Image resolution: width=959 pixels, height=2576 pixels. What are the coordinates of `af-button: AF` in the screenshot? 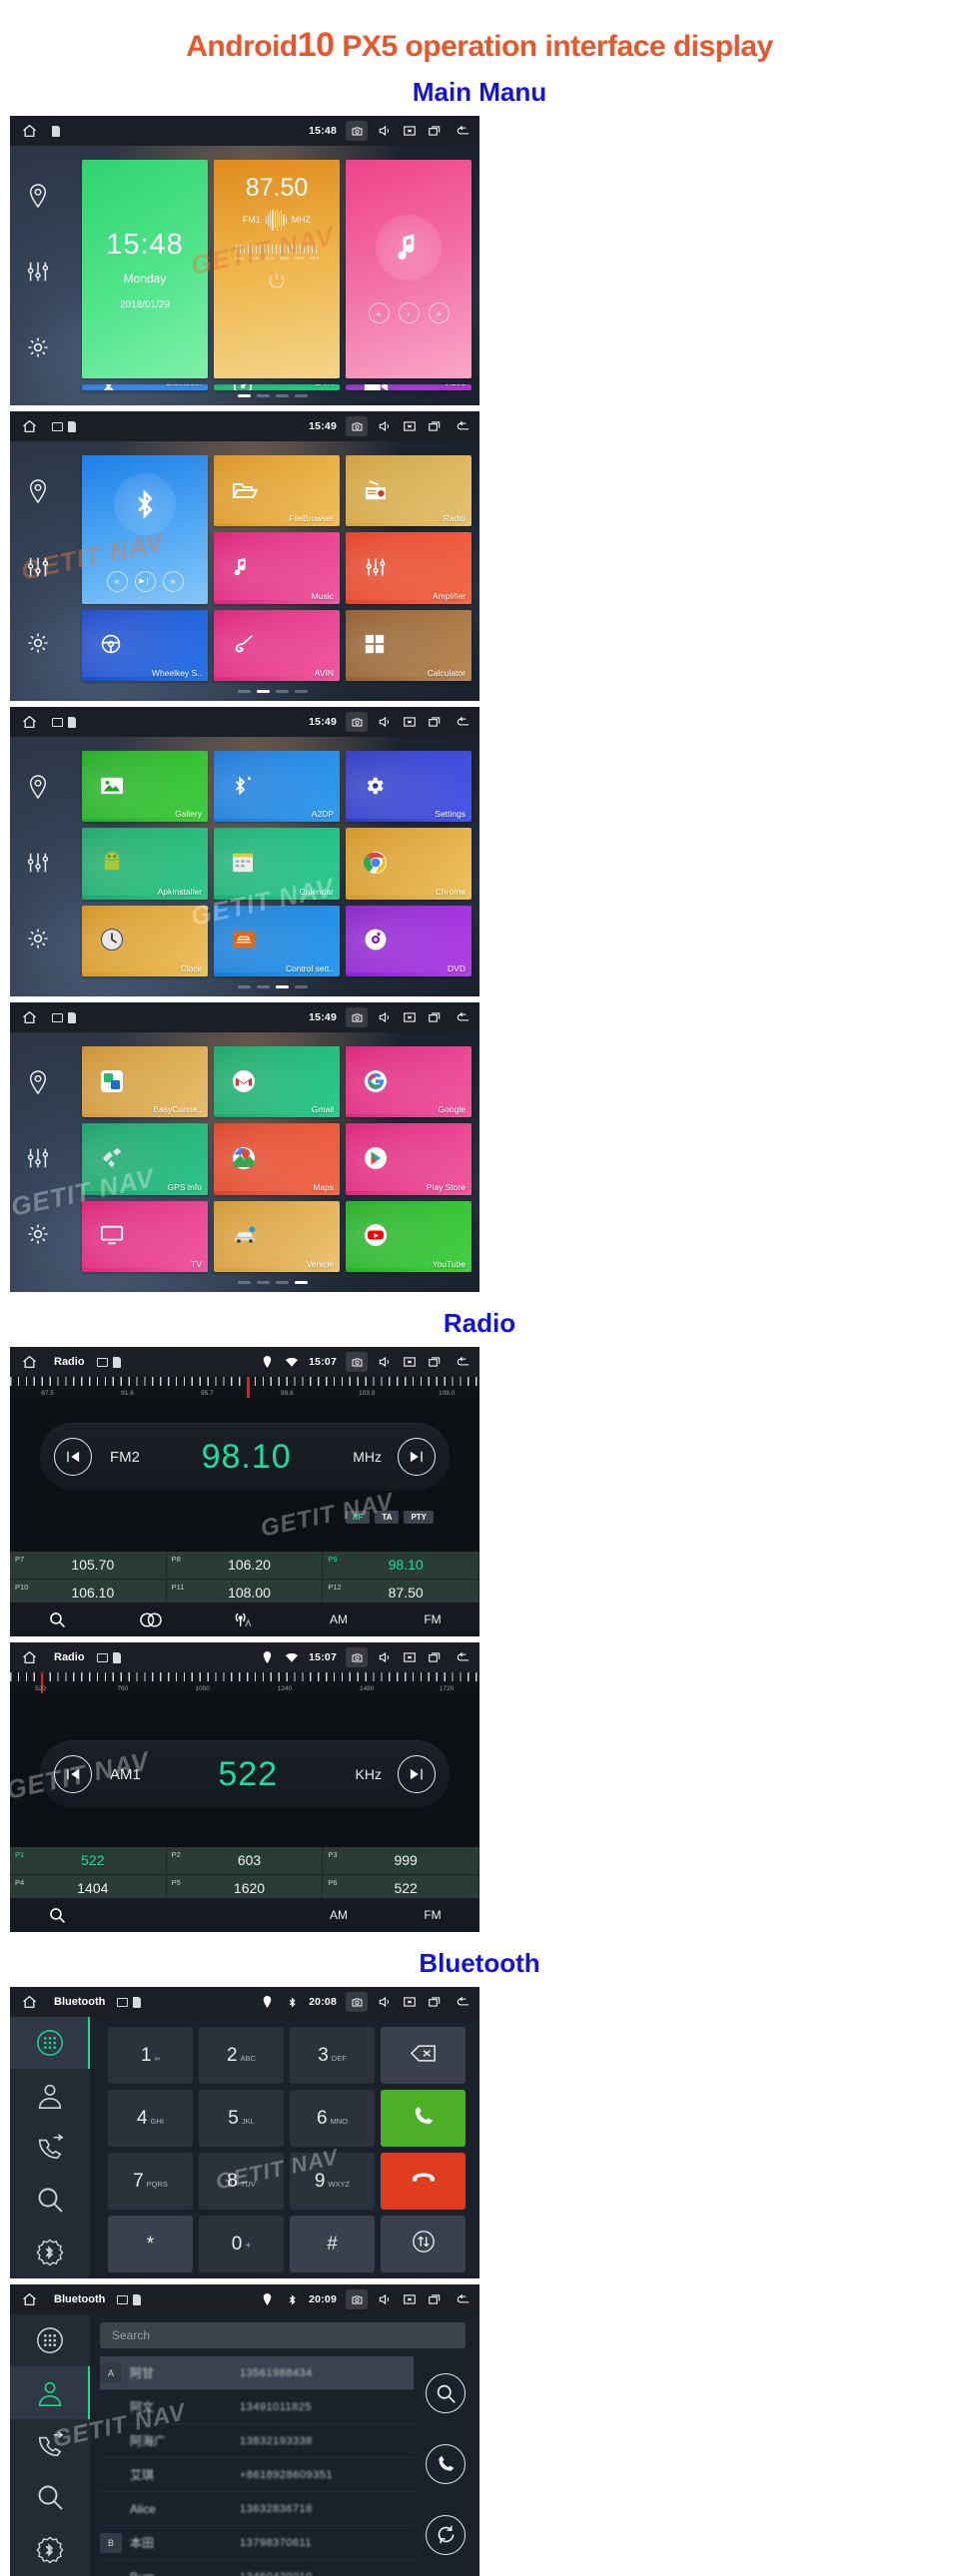 It's located at (358, 1517).